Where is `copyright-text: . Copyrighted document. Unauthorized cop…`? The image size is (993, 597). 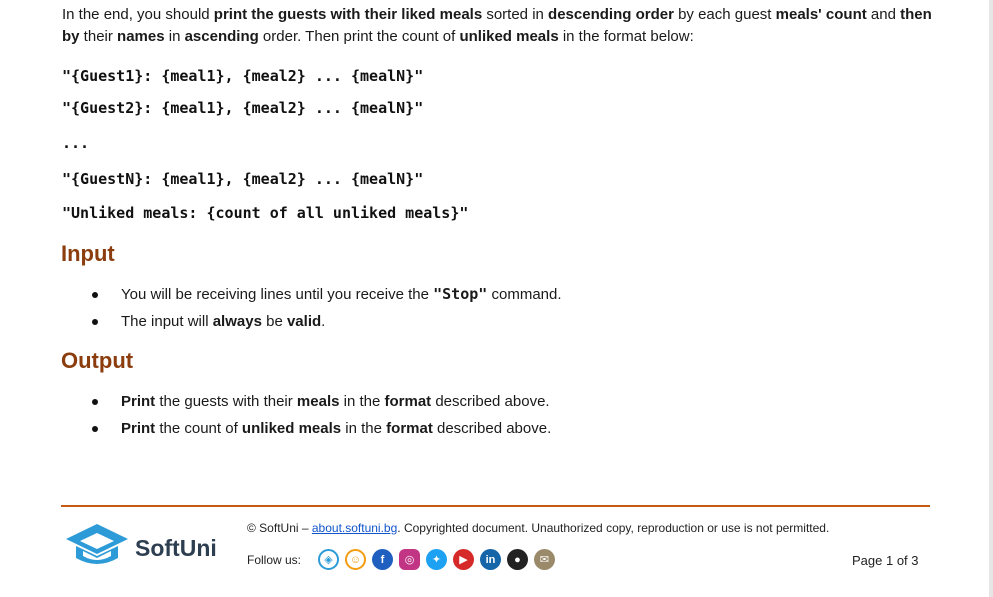 copyright-text: . Copyrighted document. Unauthorized cop… is located at coordinates (613, 528).